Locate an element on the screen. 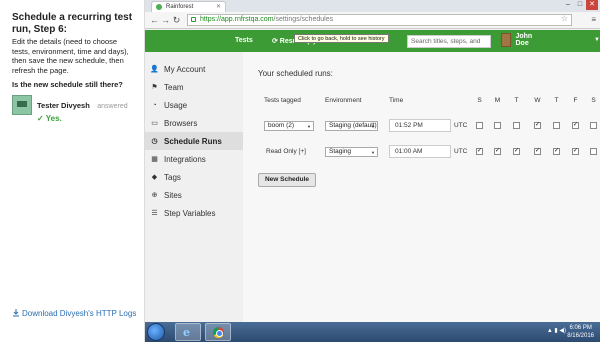 The height and width of the screenshot is (342, 600). task-title: Schedule a recurring test run, Step 6: is located at coordinates (72, 23).